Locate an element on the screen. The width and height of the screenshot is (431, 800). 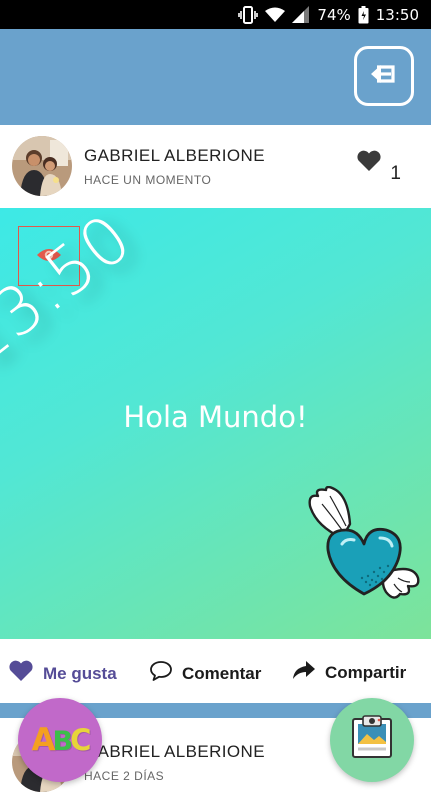
status-time: 13:50 is located at coordinates (397, 14).